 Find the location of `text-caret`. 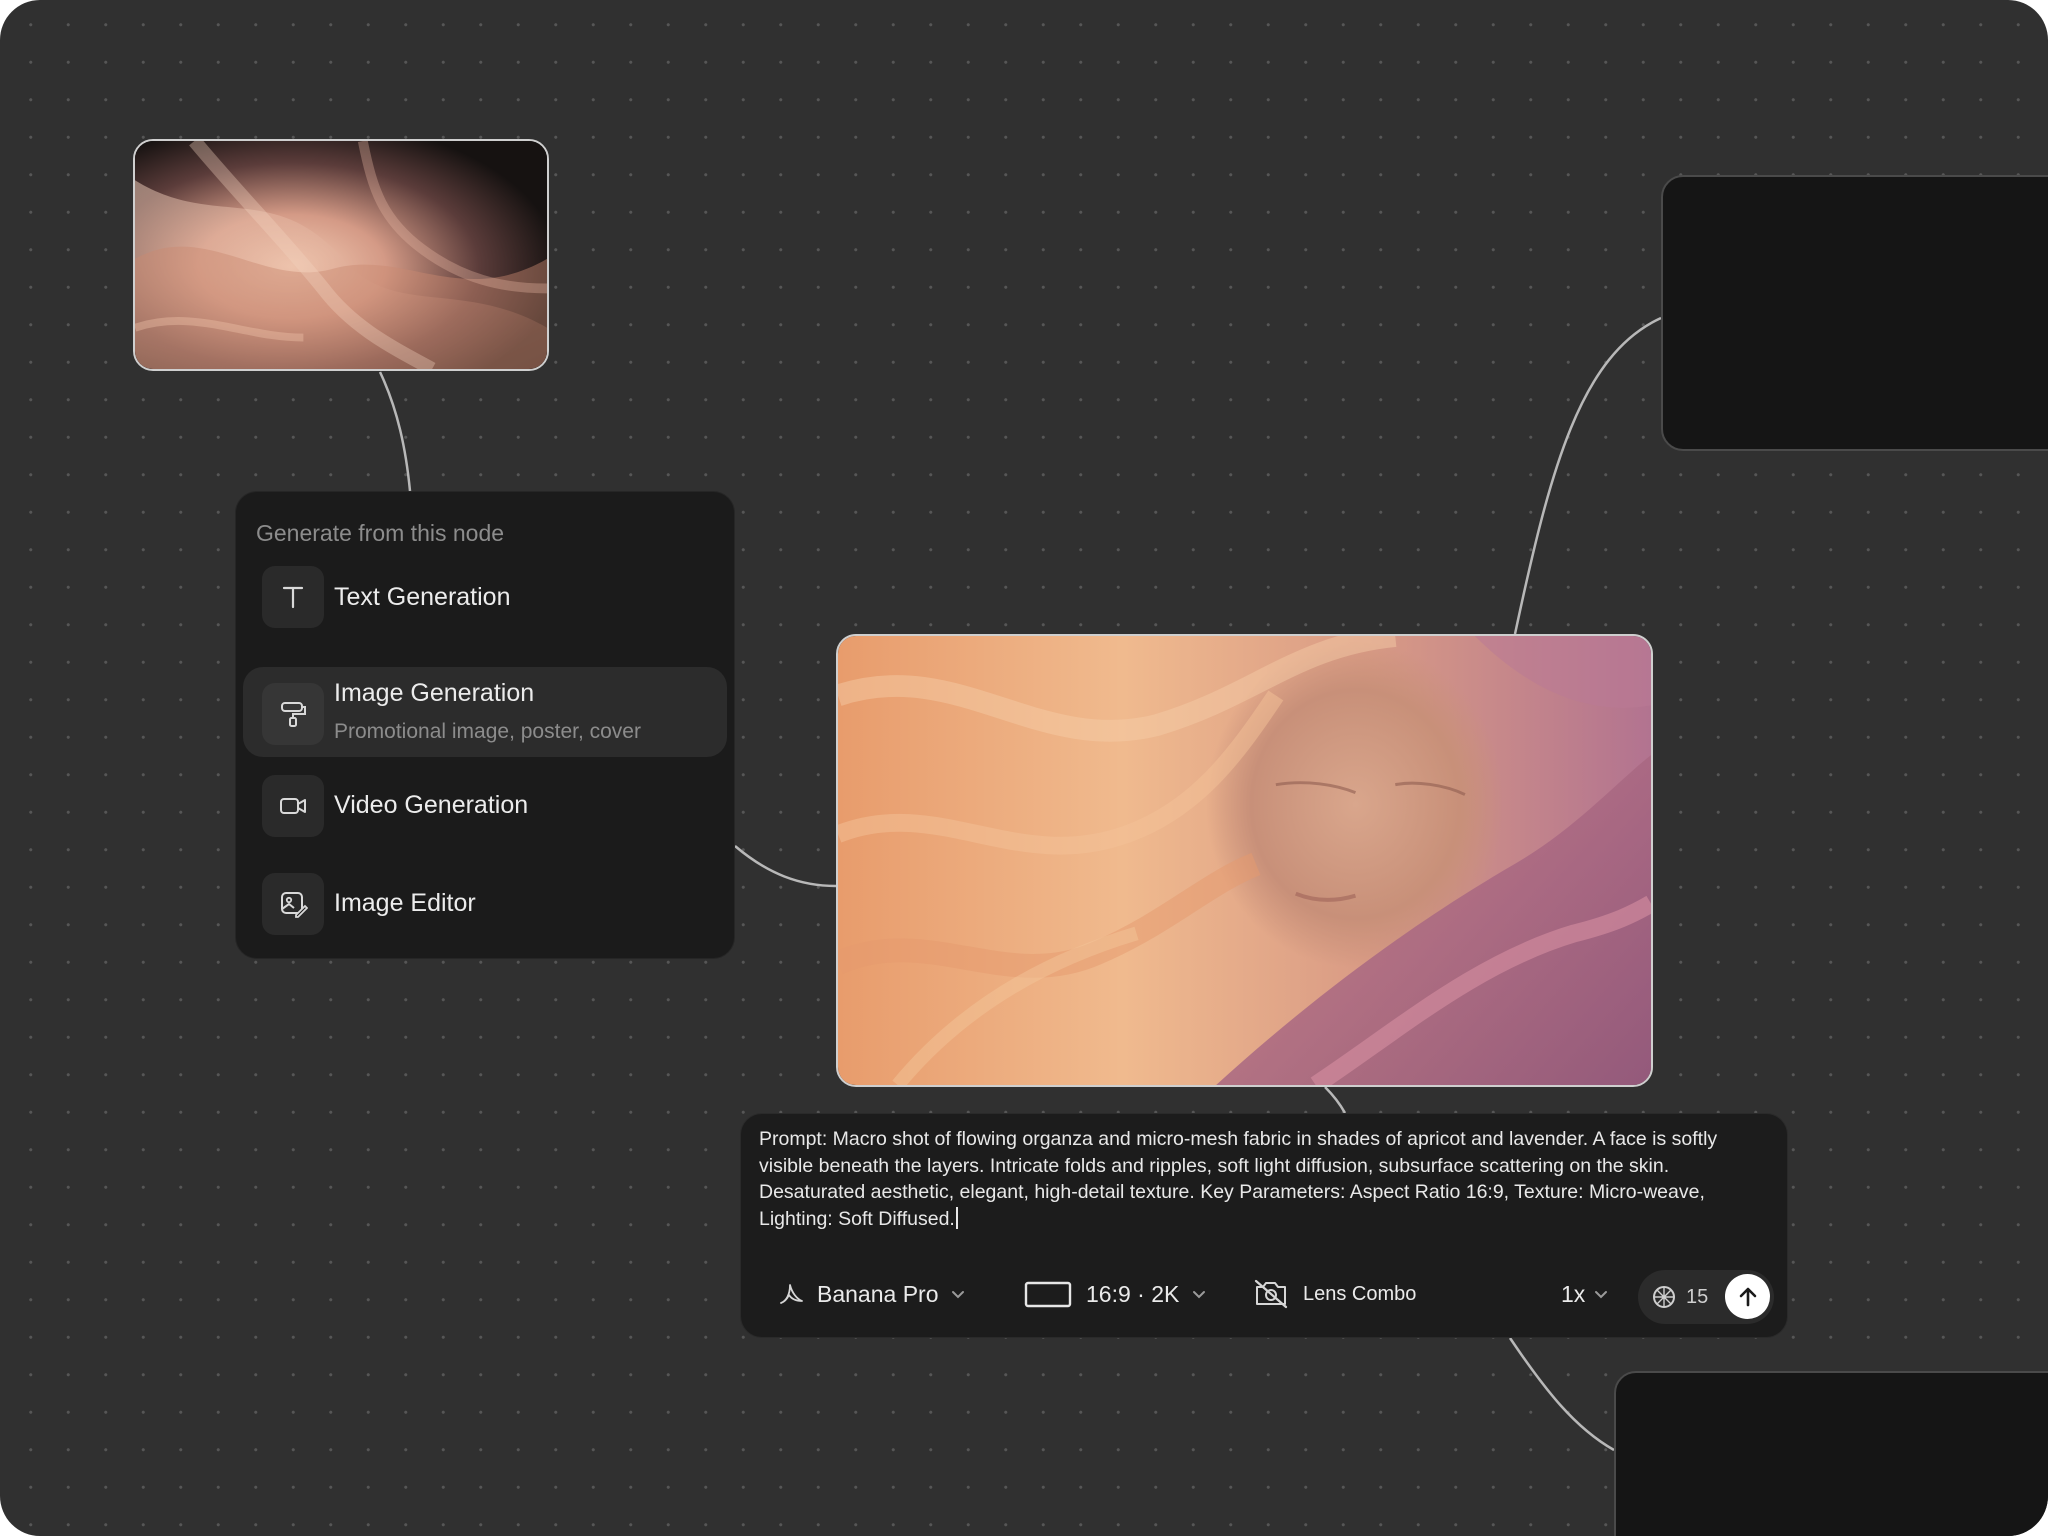

text-caret is located at coordinates (956, 1217).